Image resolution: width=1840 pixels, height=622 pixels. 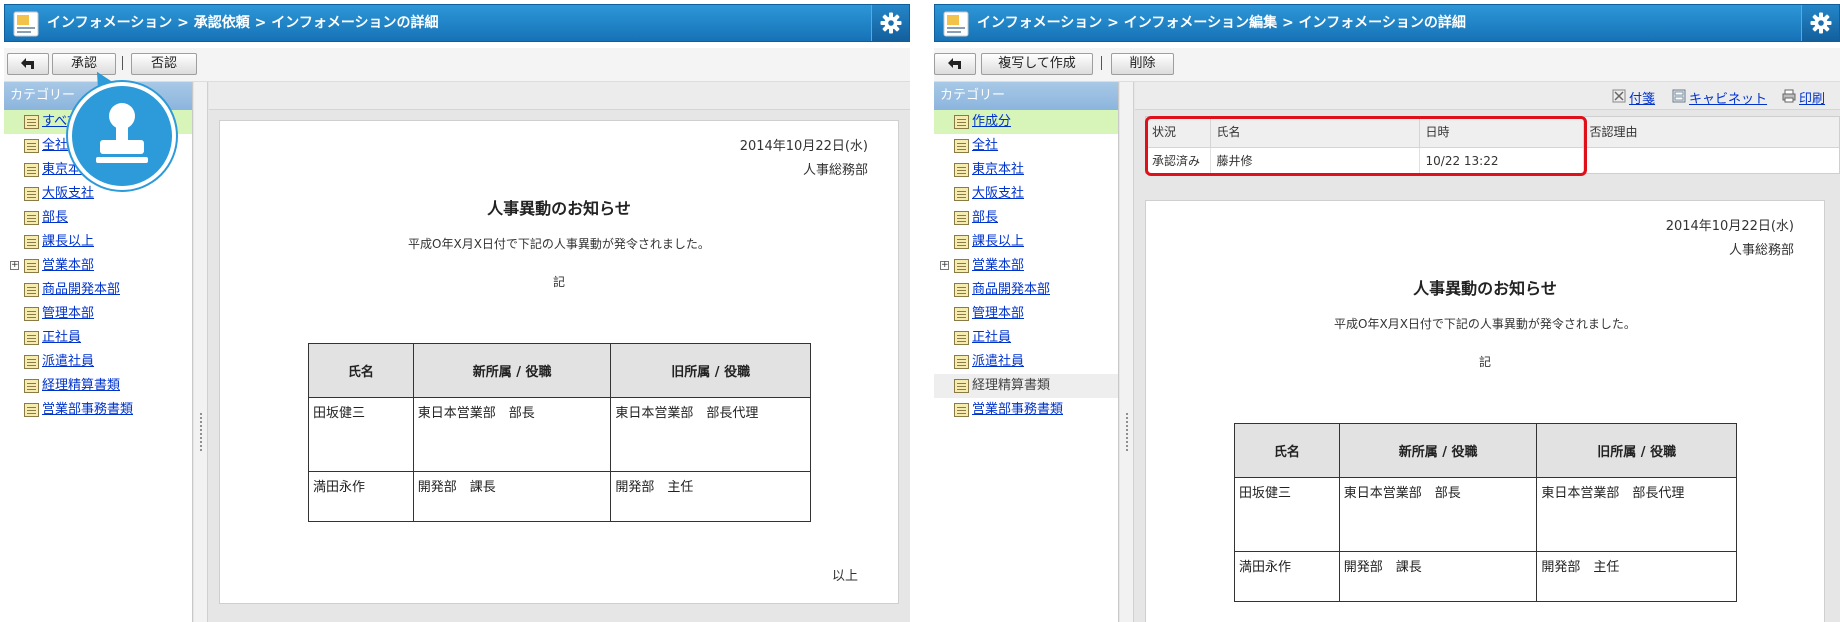 I want to click on reject-button: 否認, so click(x=164, y=64).